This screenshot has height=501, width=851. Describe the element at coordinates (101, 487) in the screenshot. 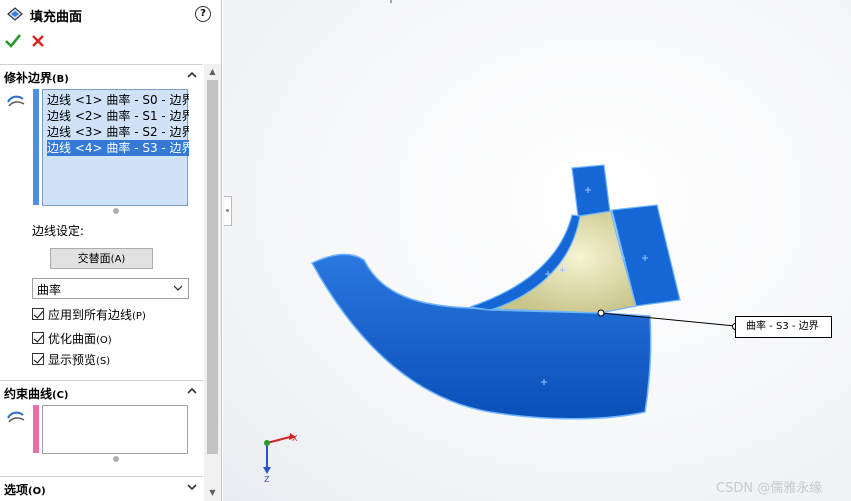

I see `section-header-options: 选项(O)` at that location.